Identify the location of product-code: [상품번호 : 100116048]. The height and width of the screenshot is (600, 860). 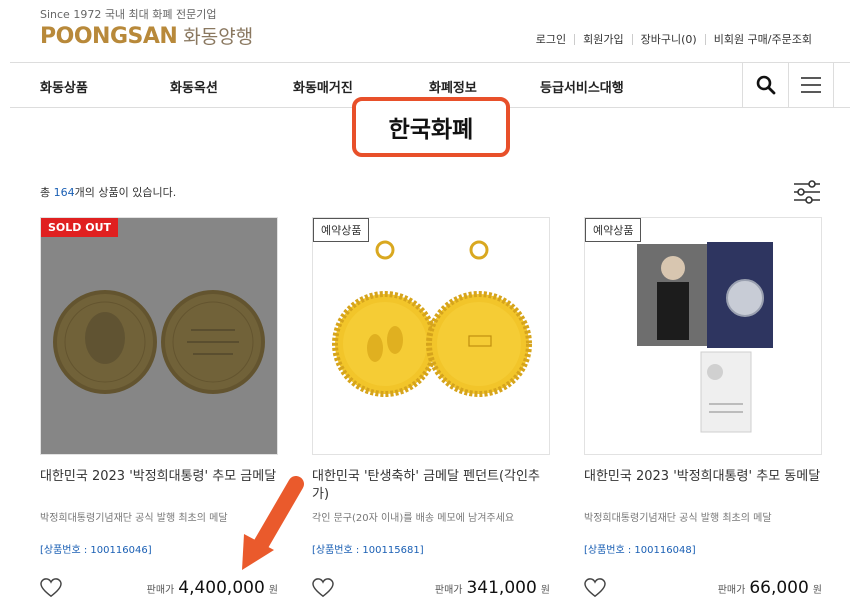
(640, 550).